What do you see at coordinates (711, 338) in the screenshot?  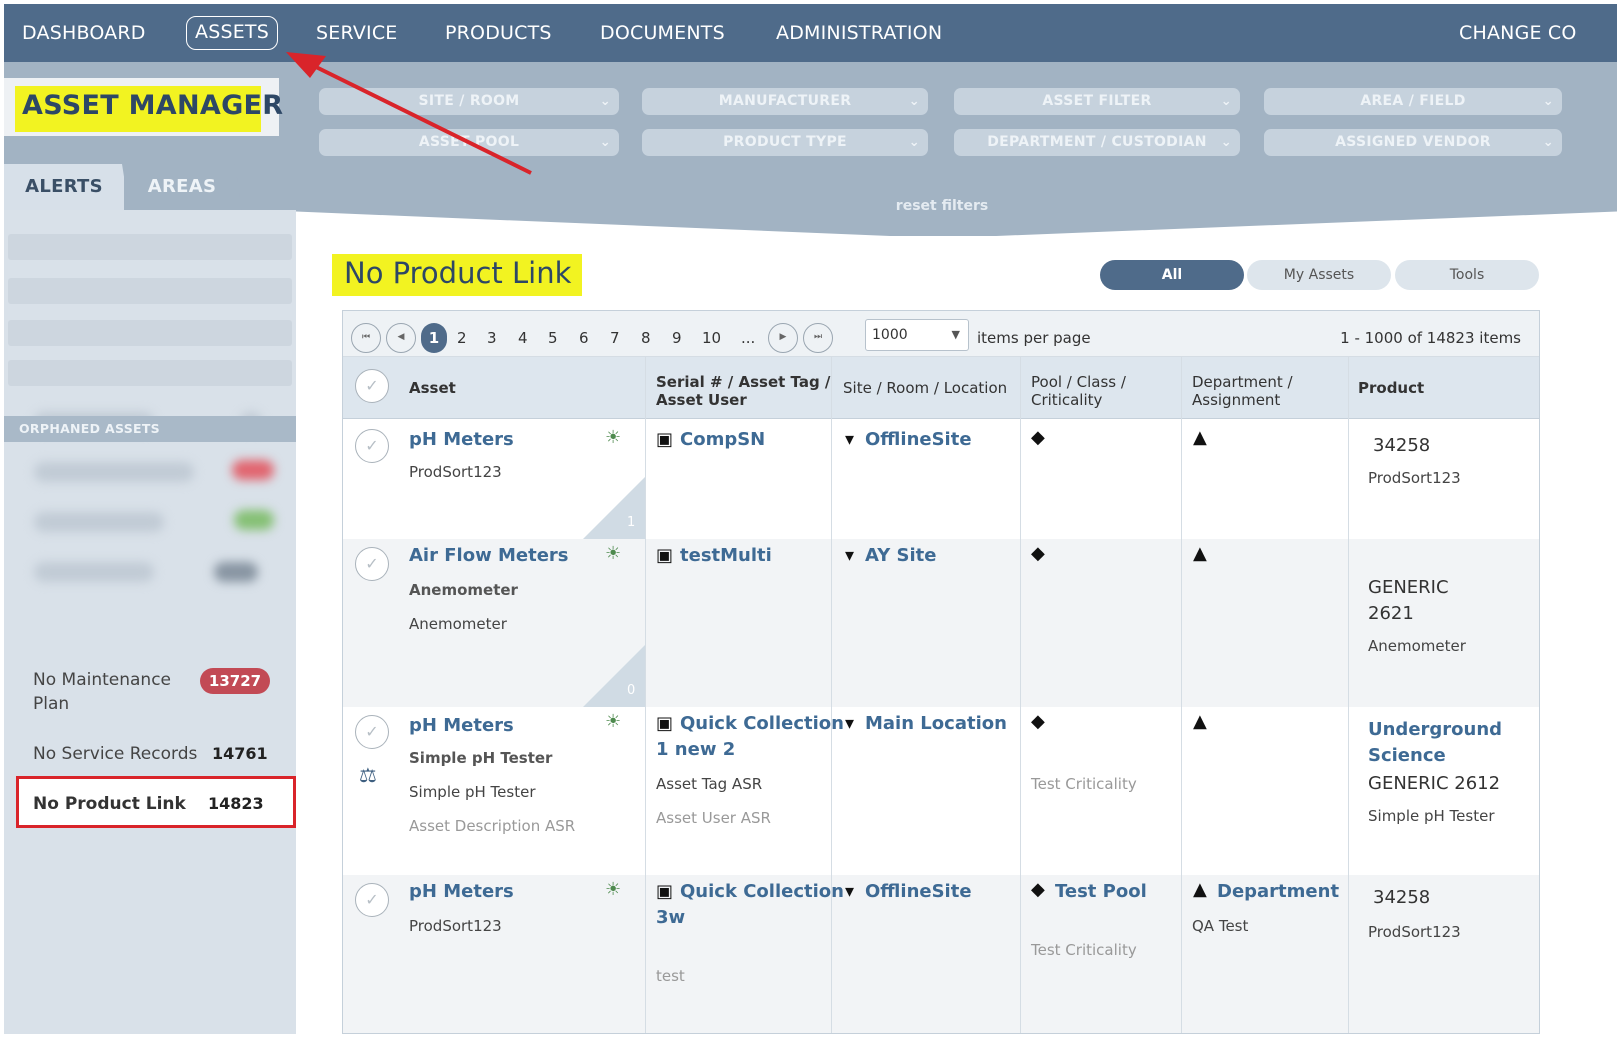 I see `page-10: 10` at bounding box center [711, 338].